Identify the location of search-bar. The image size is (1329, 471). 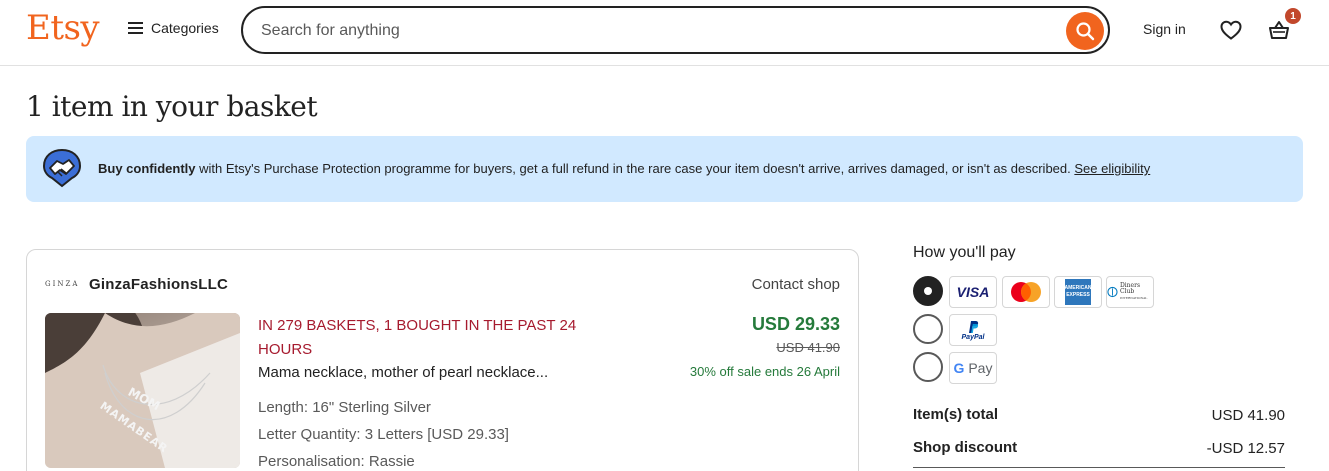
(675, 30).